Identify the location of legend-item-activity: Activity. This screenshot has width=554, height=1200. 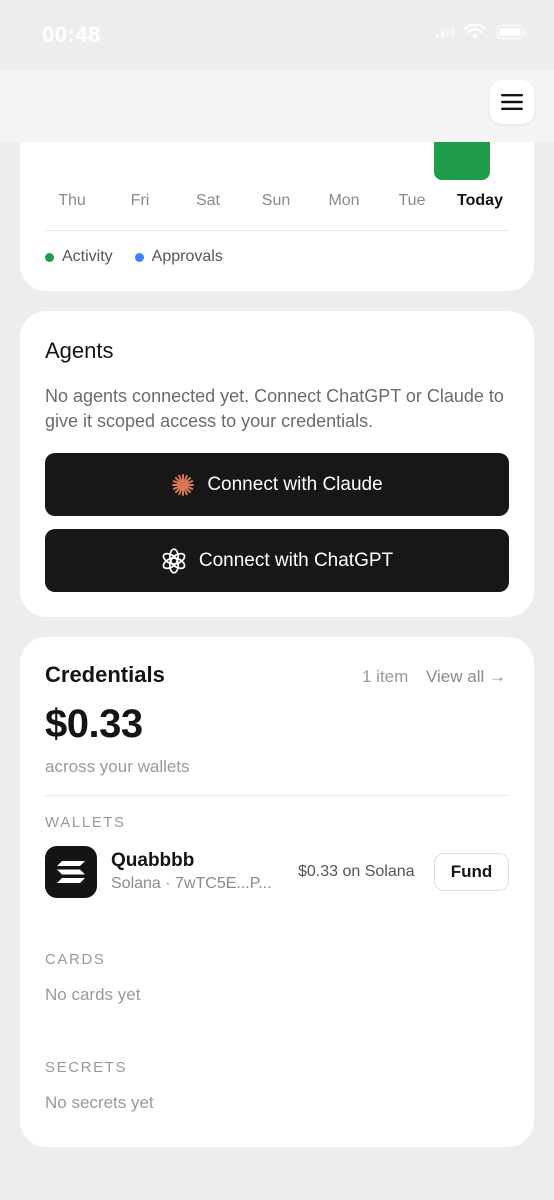
(79, 257).